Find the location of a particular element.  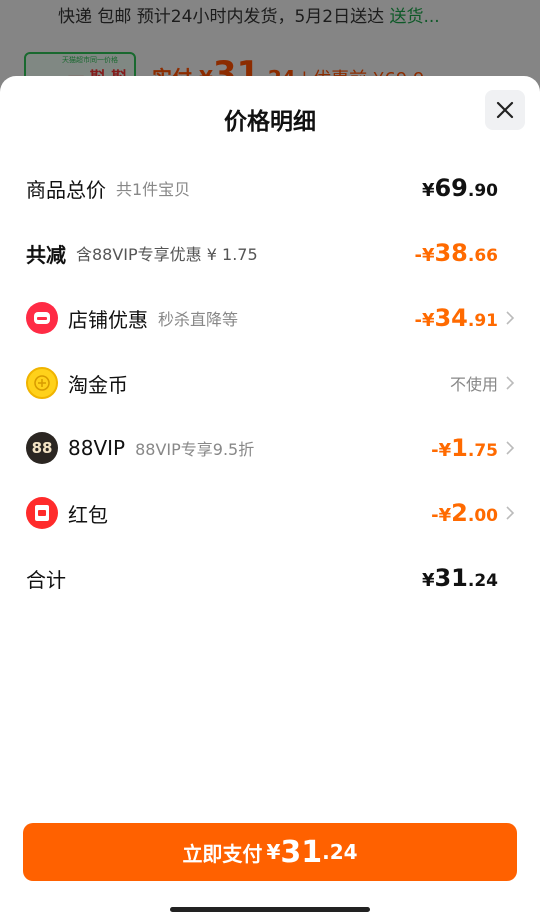

row-grand-total: 合计 ¥31.24 is located at coordinates (262, 578).